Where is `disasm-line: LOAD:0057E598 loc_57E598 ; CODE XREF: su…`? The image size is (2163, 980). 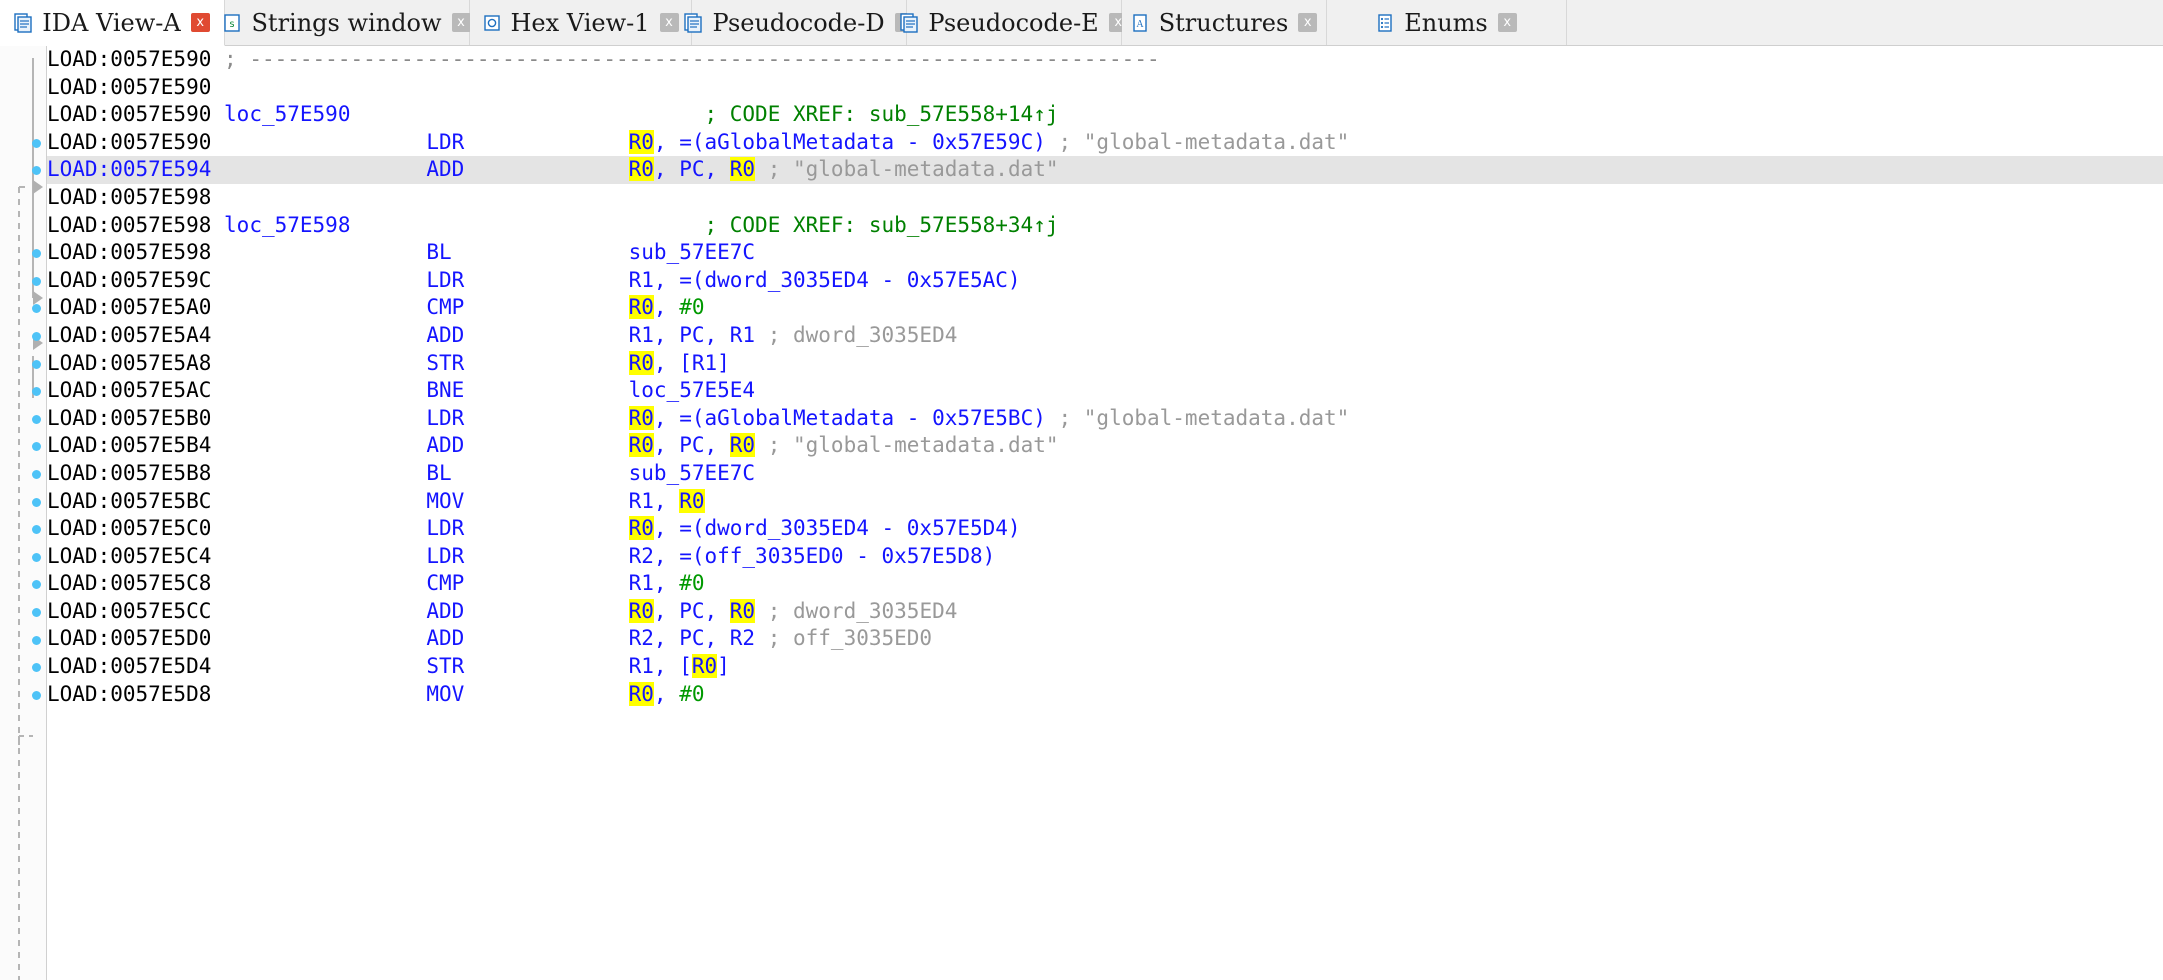 disasm-line: LOAD:0057E598 loc_57E598 ; CODE XREF: su… is located at coordinates (1105, 226).